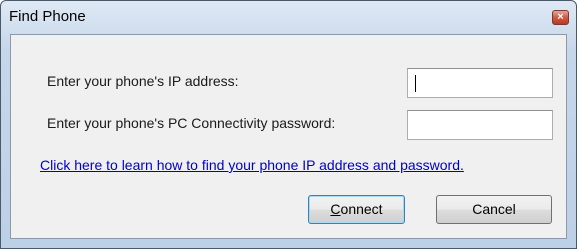 The image size is (579, 251). What do you see at coordinates (288, 17) in the screenshot?
I see `title-bar: Find Phone ×` at bounding box center [288, 17].